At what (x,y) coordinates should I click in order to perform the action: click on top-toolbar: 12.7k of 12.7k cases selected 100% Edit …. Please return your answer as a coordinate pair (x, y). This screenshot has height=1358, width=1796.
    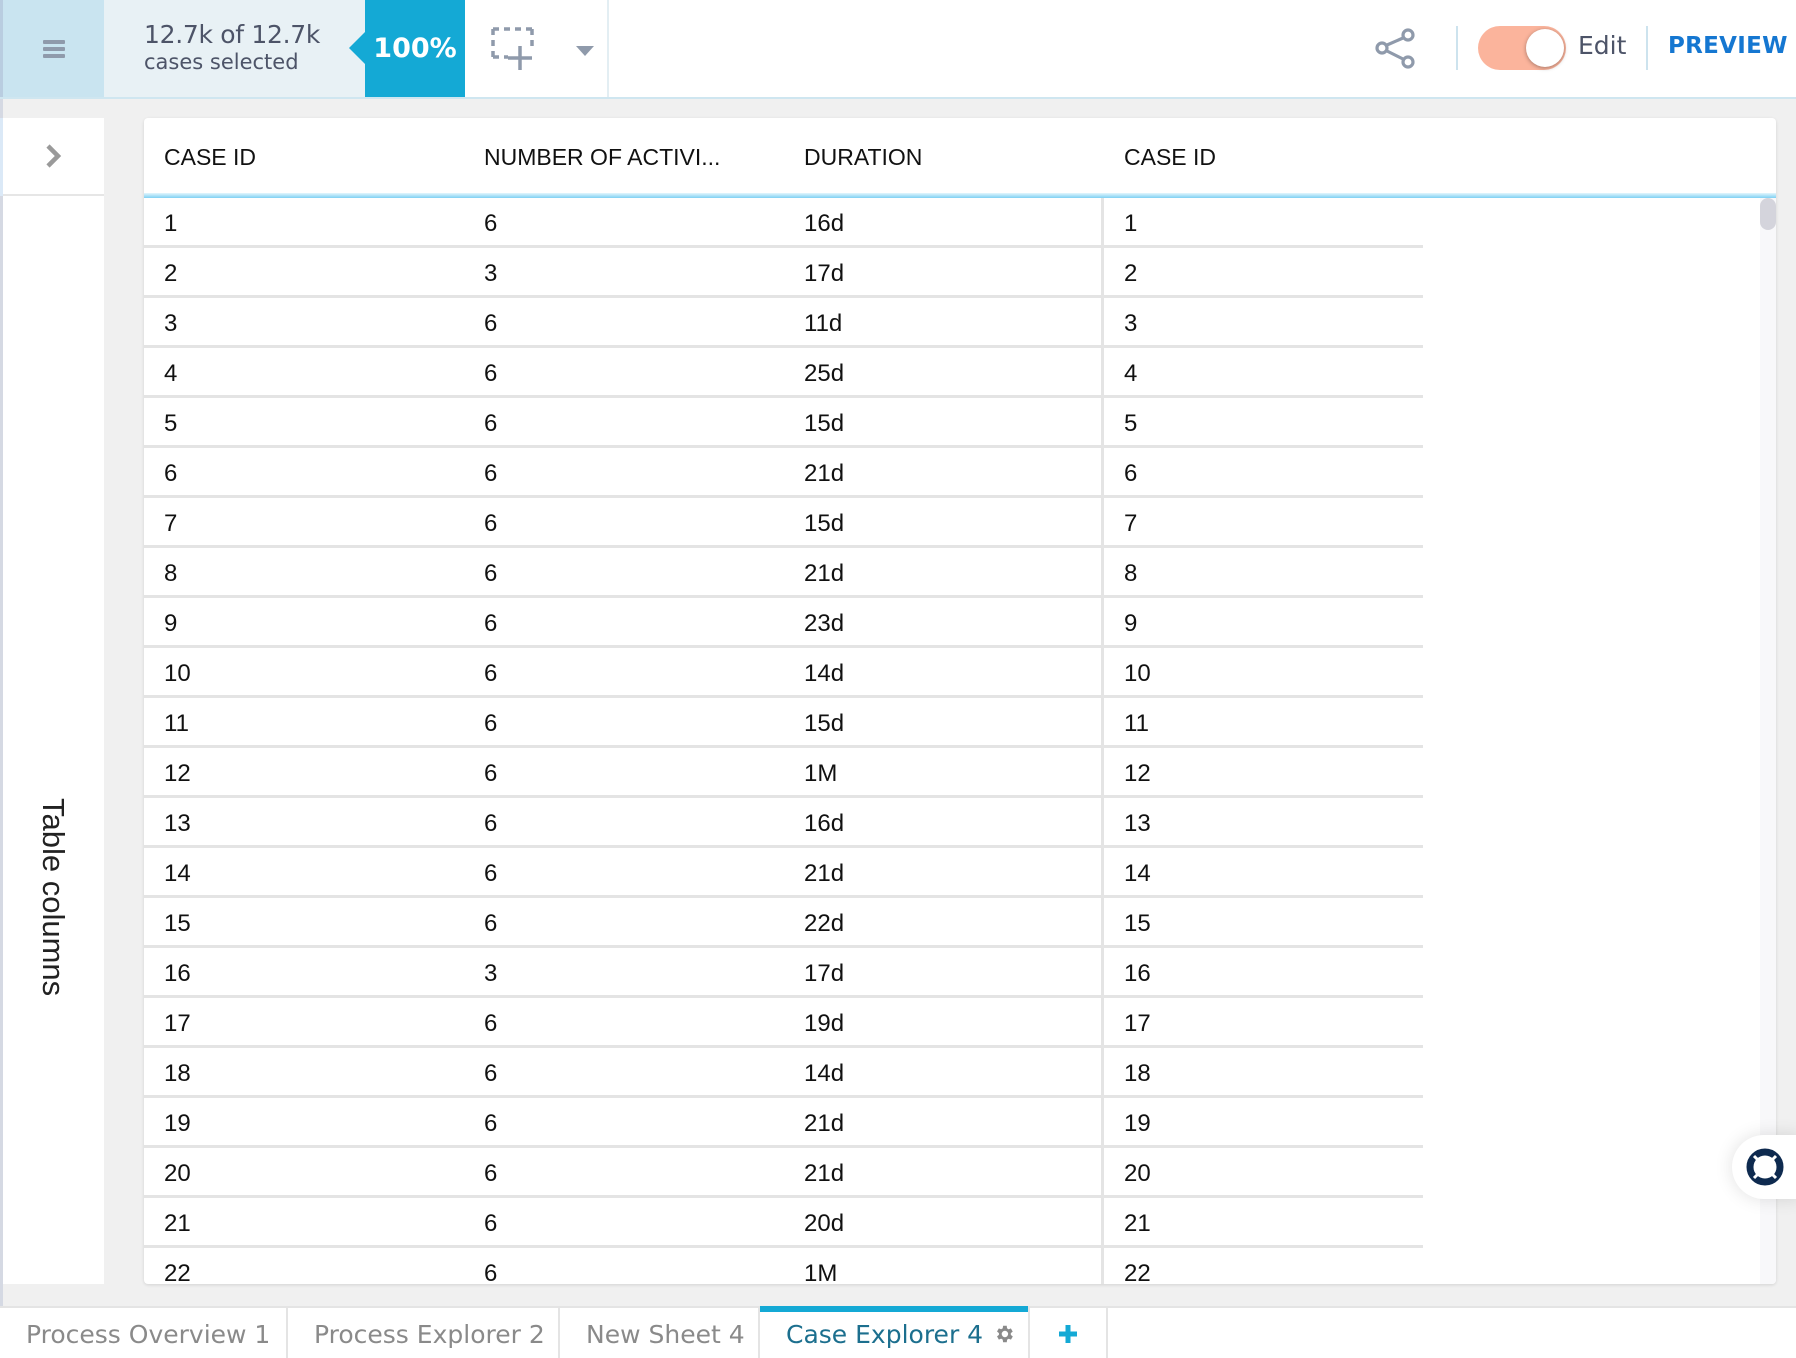
    Looking at the image, I should click on (898, 49).